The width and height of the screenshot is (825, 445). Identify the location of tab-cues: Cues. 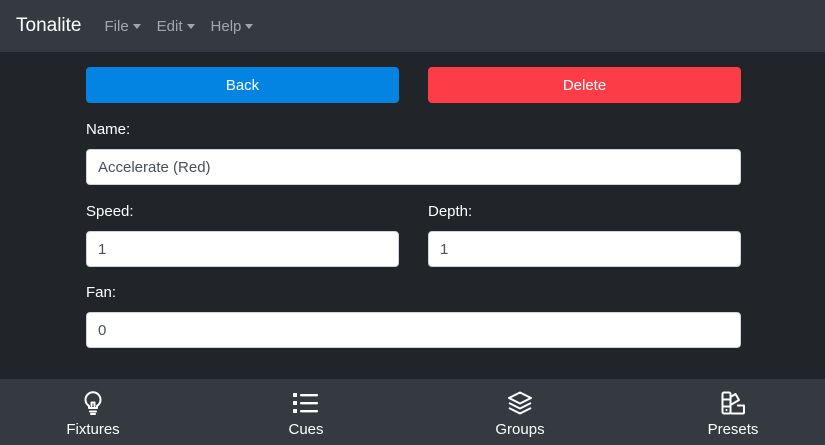
(306, 412).